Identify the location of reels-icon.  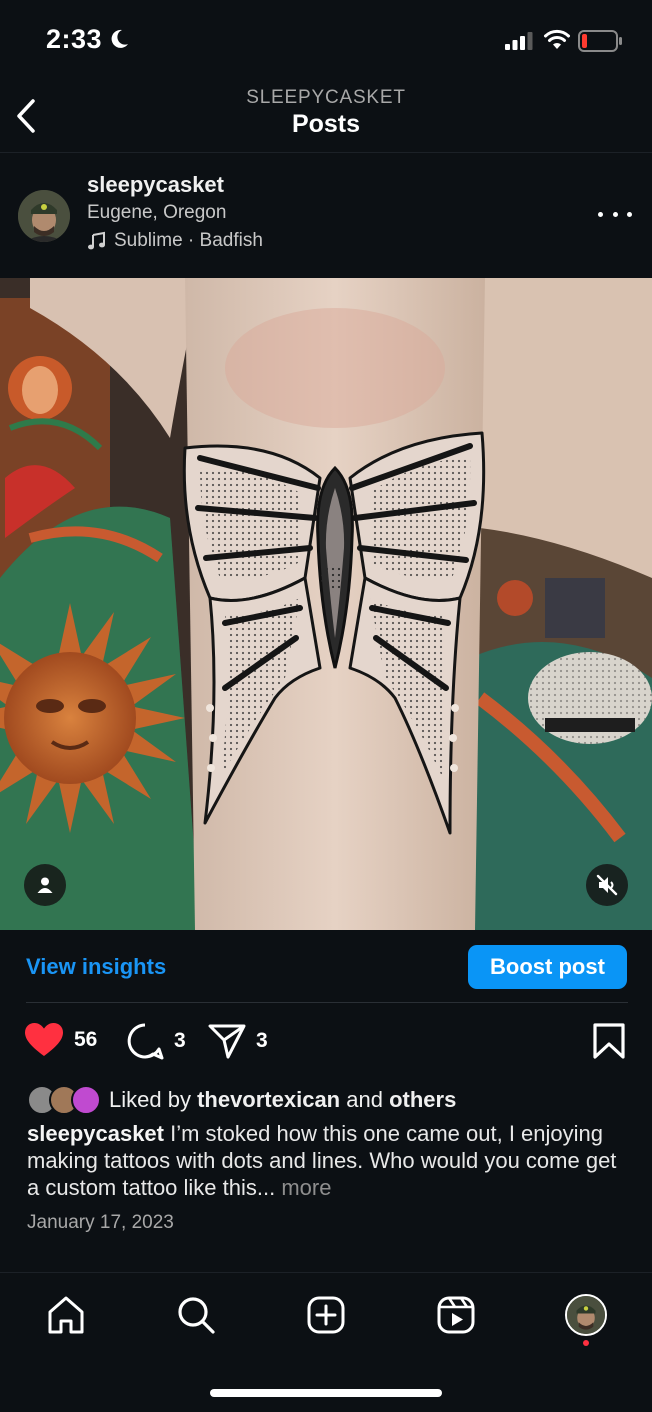
(456, 1315).